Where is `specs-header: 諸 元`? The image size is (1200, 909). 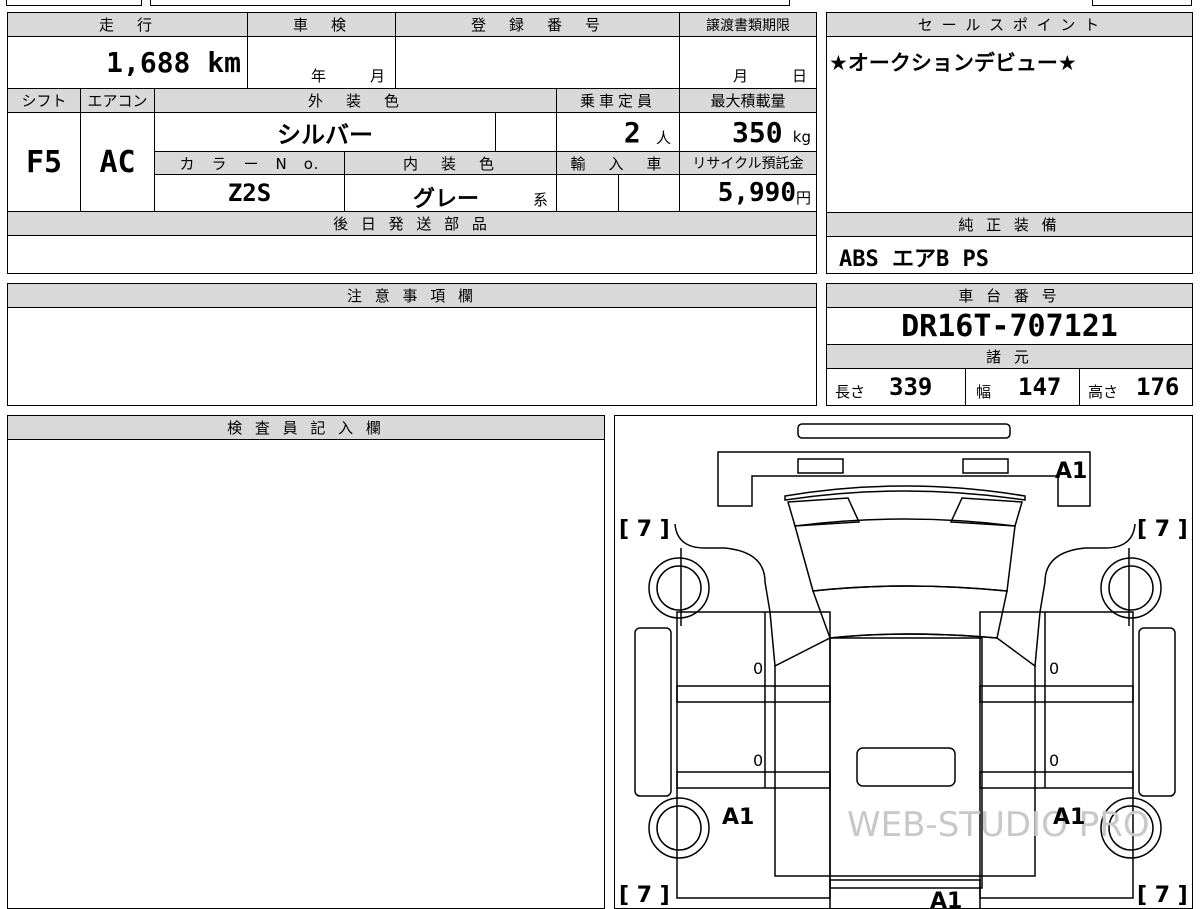 specs-header: 諸 元 is located at coordinates (1009, 356).